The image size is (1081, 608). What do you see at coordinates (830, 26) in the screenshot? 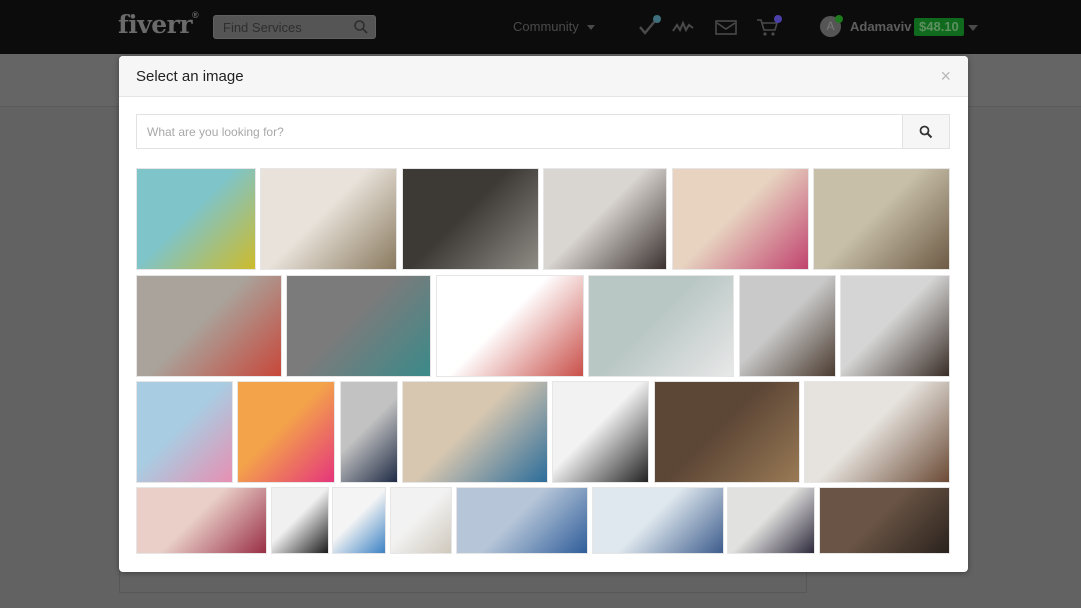
I see `avatar-initial: A` at bounding box center [830, 26].